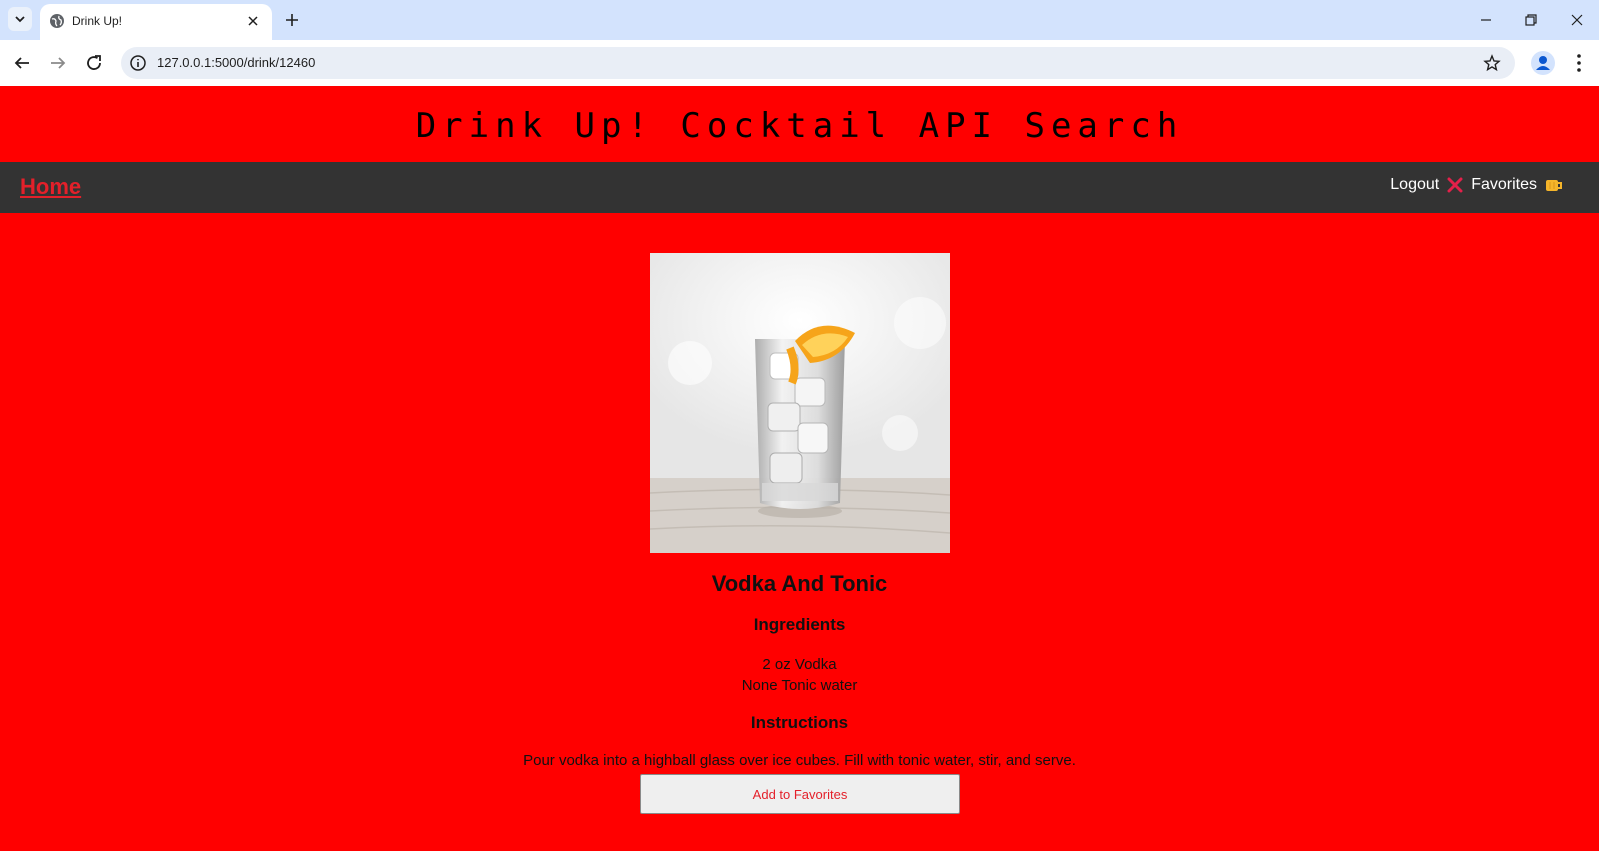  What do you see at coordinates (818, 63) in the screenshot?
I see `address-bar: 127.0.0.1:5000/drink/12460` at bounding box center [818, 63].